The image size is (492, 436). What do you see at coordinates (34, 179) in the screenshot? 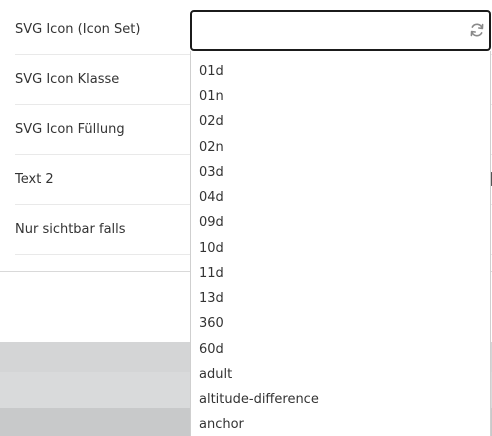
I see `label-text-2: Text 2` at bounding box center [34, 179].